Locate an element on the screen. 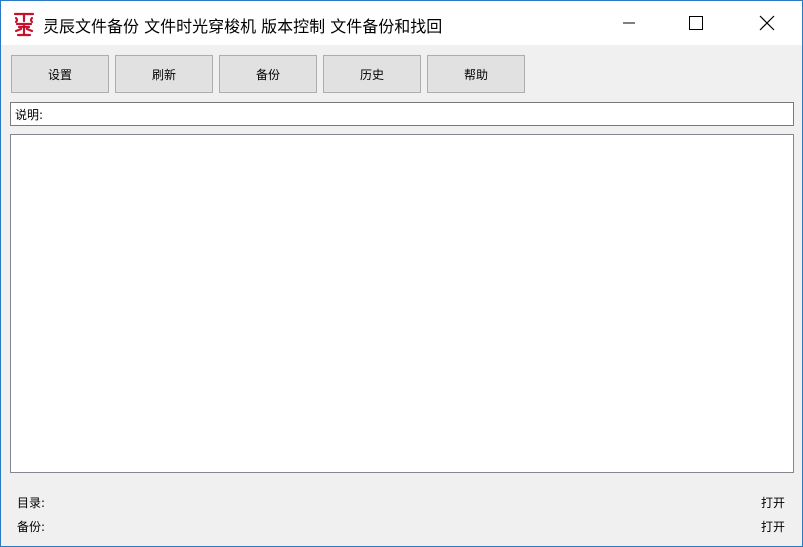  close-button is located at coordinates (767, 23).